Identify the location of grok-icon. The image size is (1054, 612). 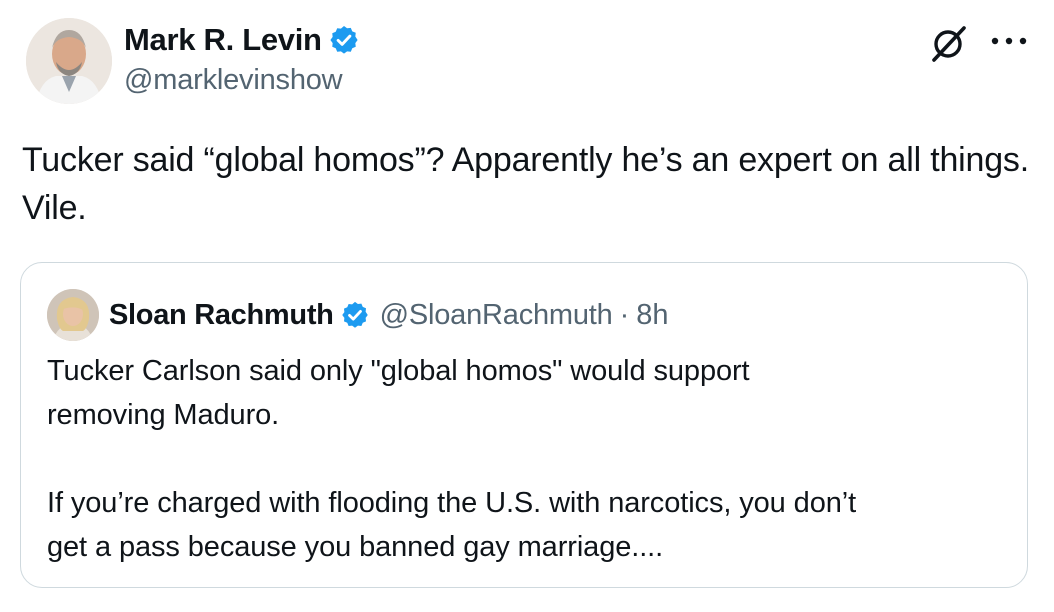
(948, 44).